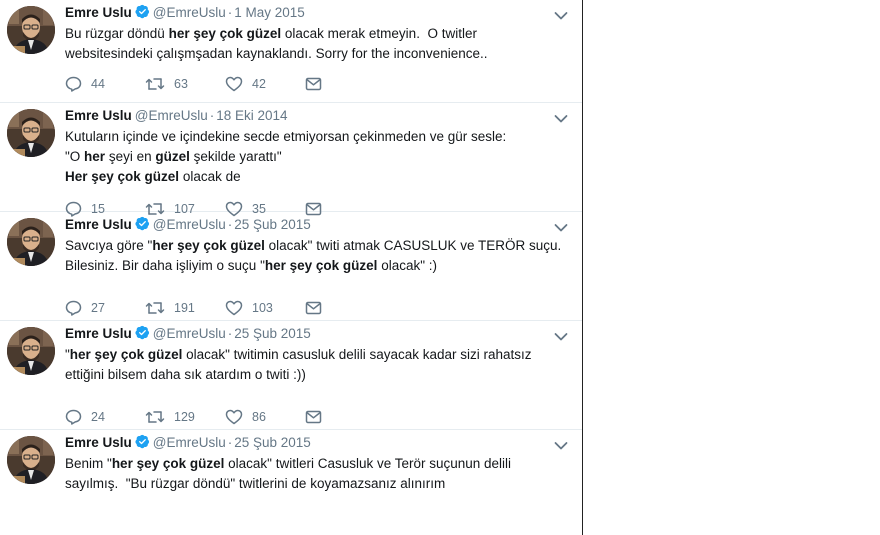  I want to click on text-segment: Bu rüzgar döndü, so click(117, 33).